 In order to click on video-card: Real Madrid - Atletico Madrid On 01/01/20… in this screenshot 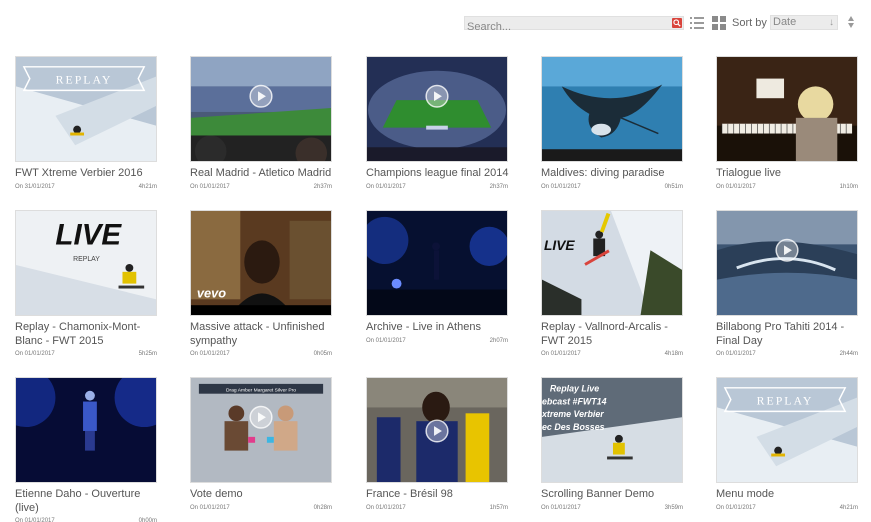, I will do `click(261, 131)`.